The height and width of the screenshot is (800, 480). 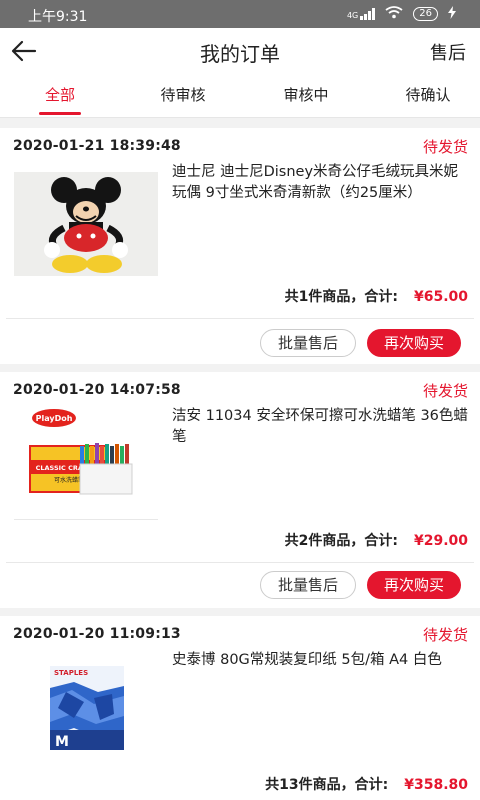 I want to click on mickey-plush-image, so click(x=86, y=224).